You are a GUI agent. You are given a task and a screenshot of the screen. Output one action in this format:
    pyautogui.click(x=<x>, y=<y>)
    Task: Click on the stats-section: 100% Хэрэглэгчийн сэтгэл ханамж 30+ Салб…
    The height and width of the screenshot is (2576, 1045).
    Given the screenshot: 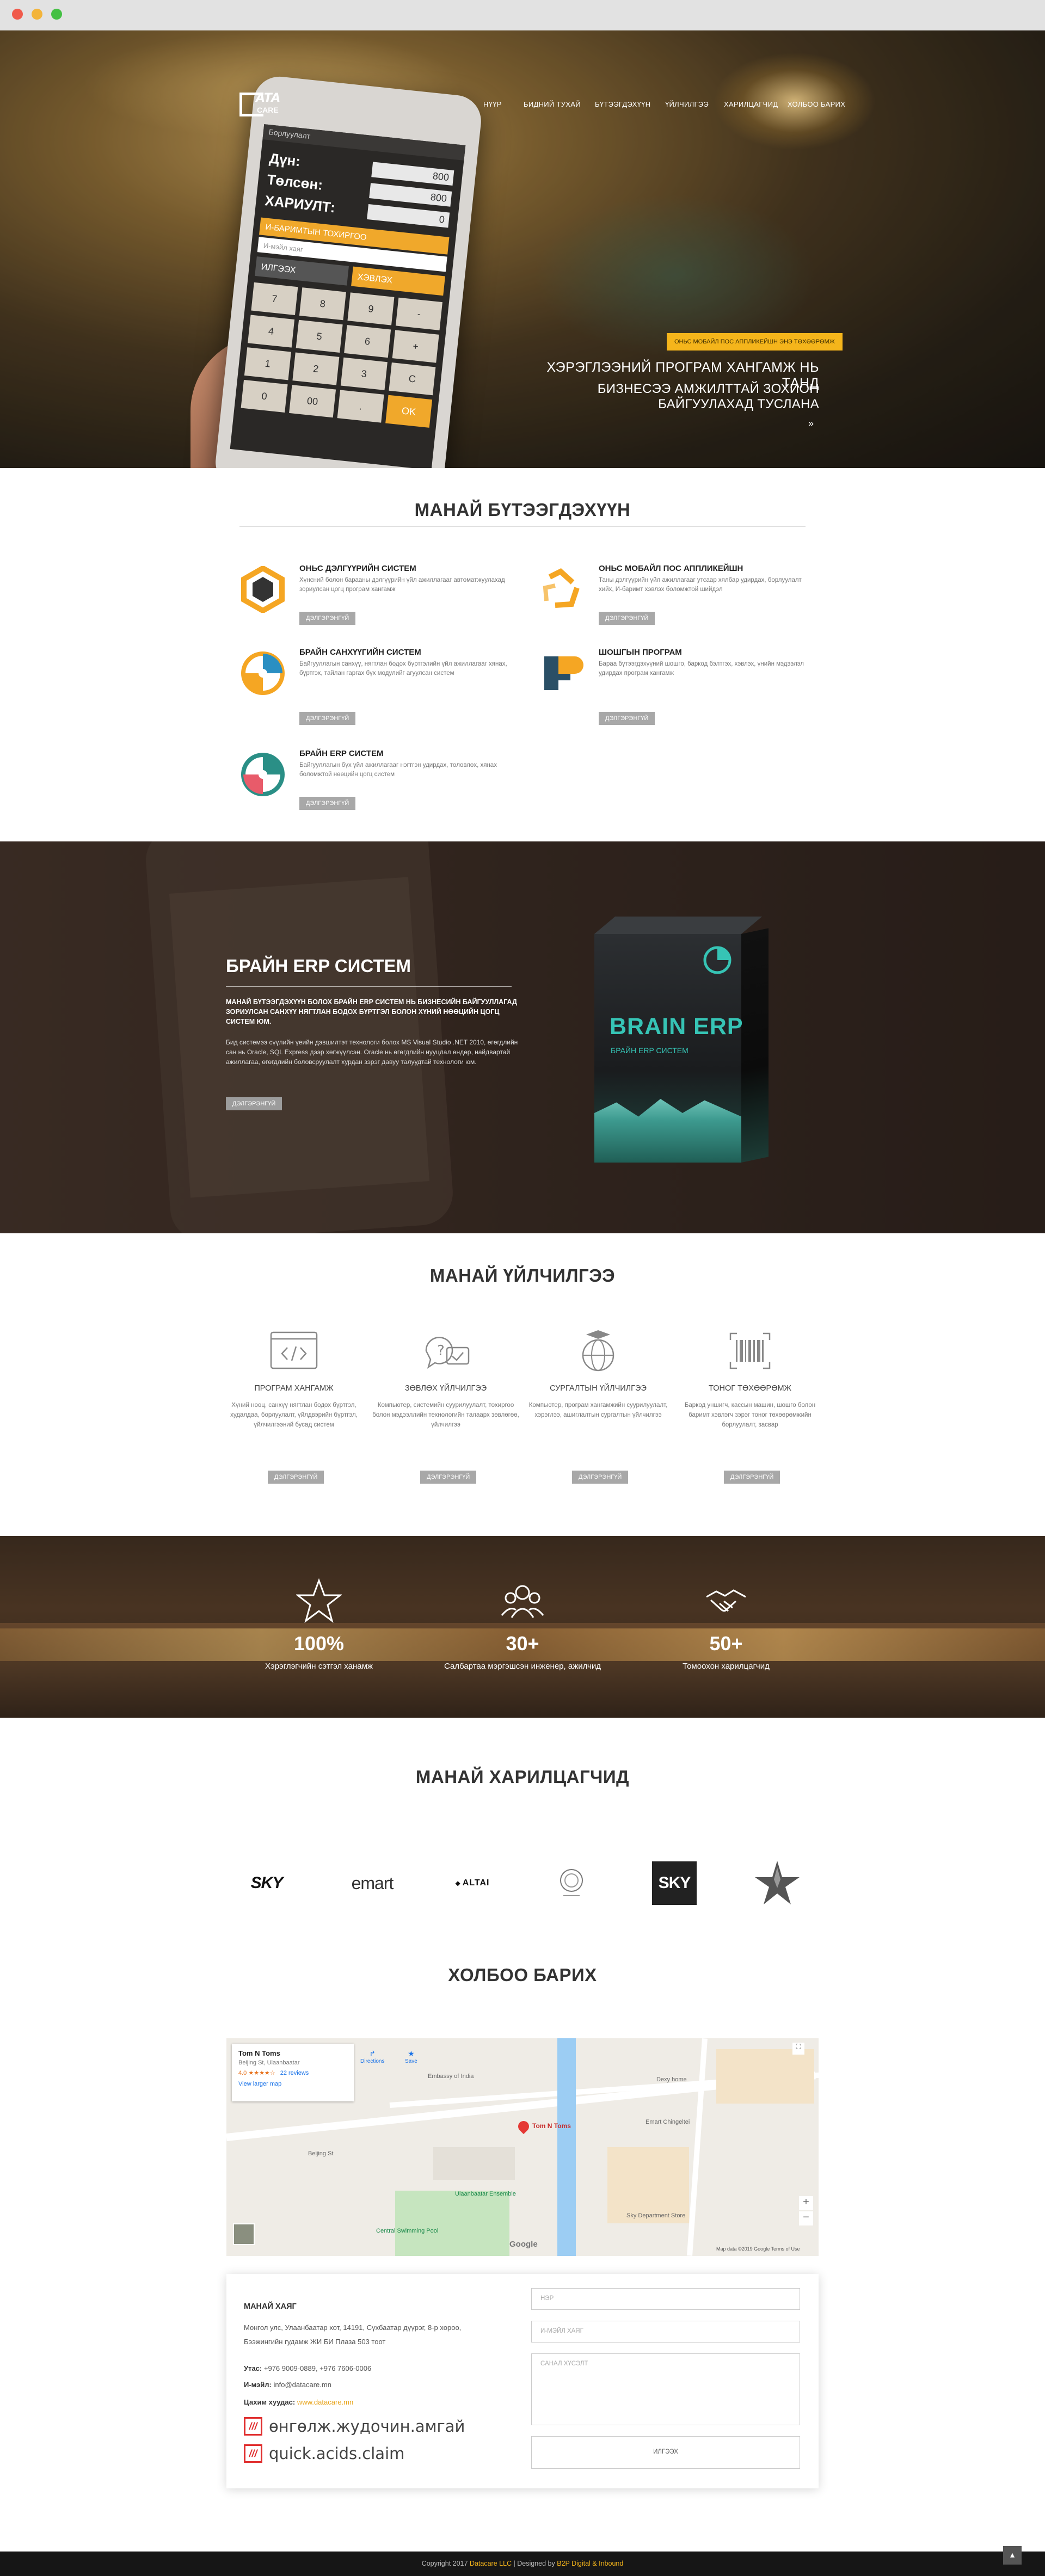 What is the action you would take?
    pyautogui.click(x=522, y=1627)
    